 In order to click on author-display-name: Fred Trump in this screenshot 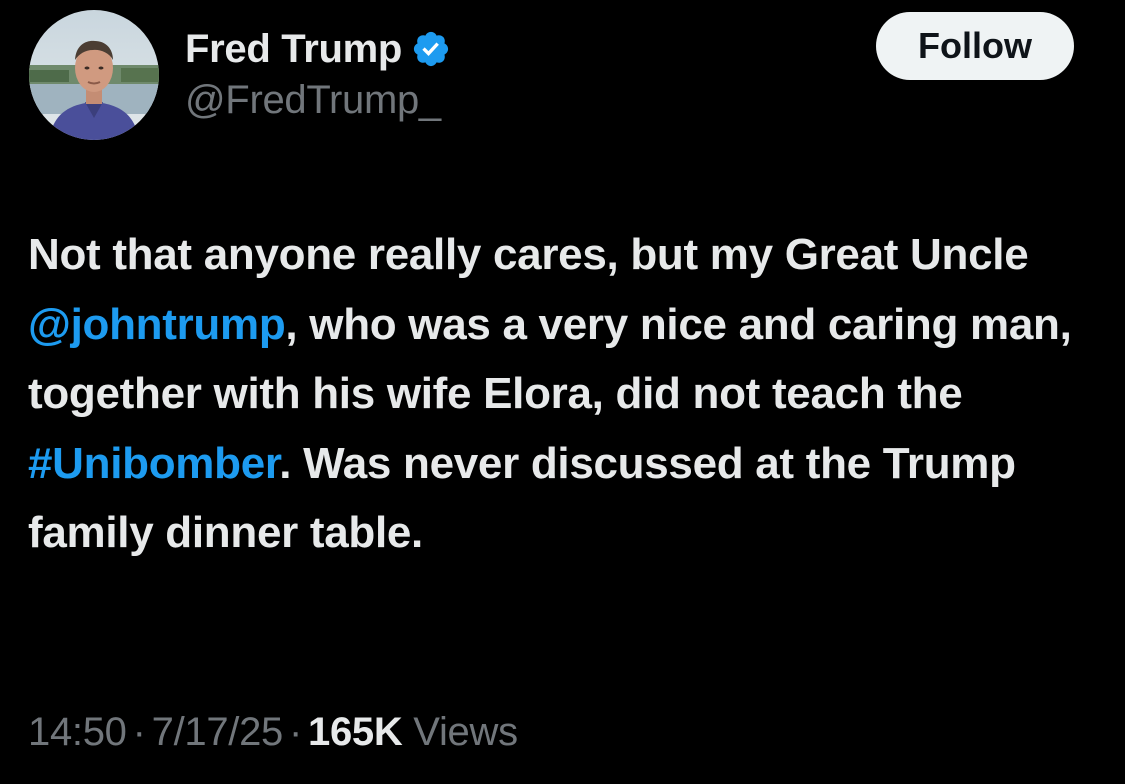, I will do `click(293, 49)`.